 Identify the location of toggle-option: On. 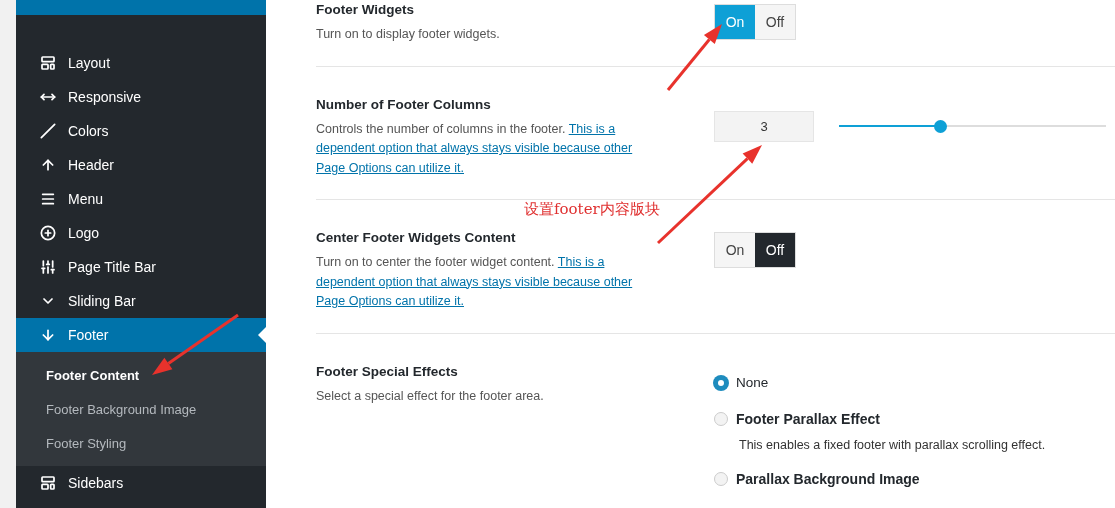
(735, 250).